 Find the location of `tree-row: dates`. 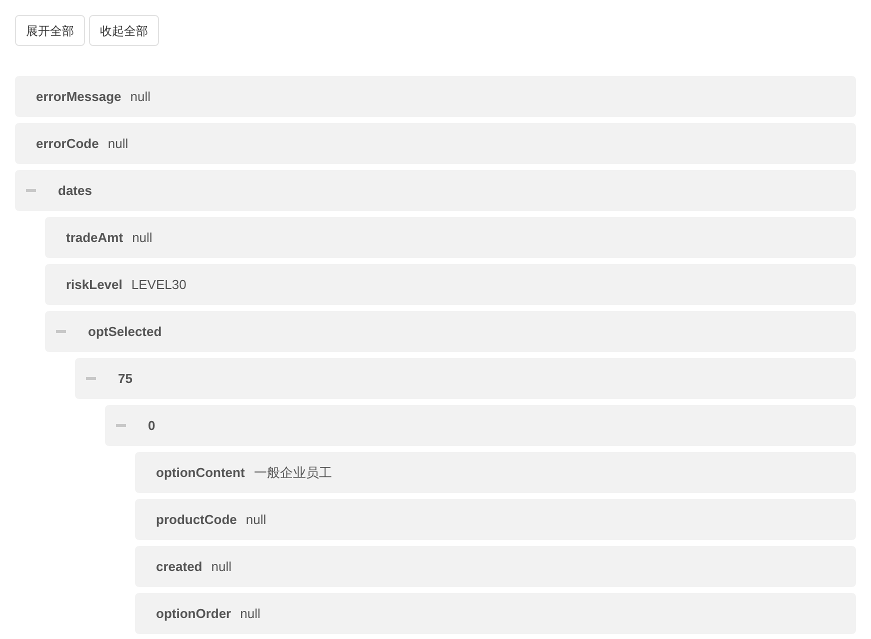

tree-row: dates is located at coordinates (435, 190).